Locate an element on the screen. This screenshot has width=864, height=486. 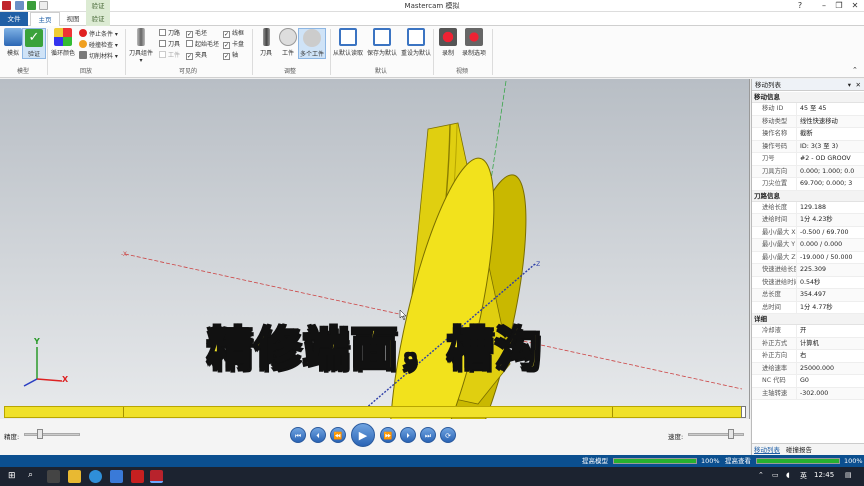
simulation-timeline is located at coordinates (375, 412).